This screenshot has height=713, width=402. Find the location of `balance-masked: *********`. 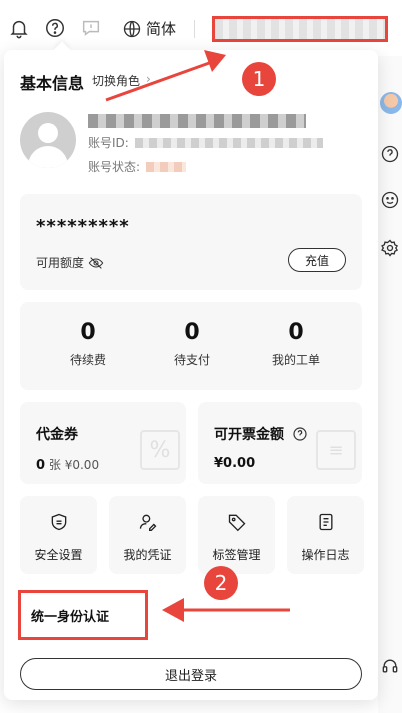

balance-masked: ********* is located at coordinates (83, 226).